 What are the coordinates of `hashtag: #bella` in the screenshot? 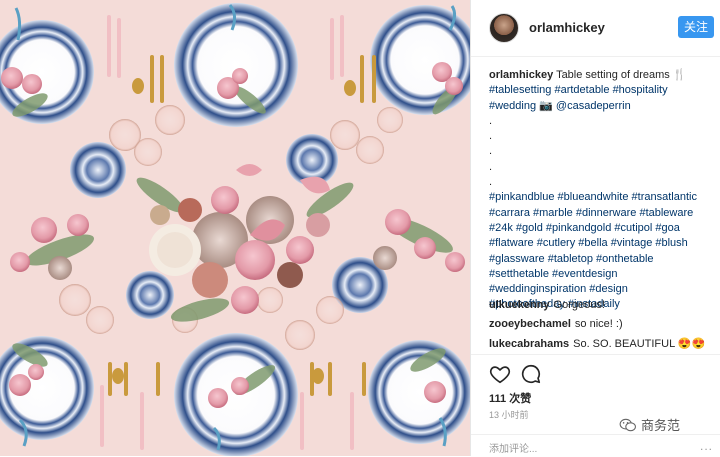 It's located at (592, 243).